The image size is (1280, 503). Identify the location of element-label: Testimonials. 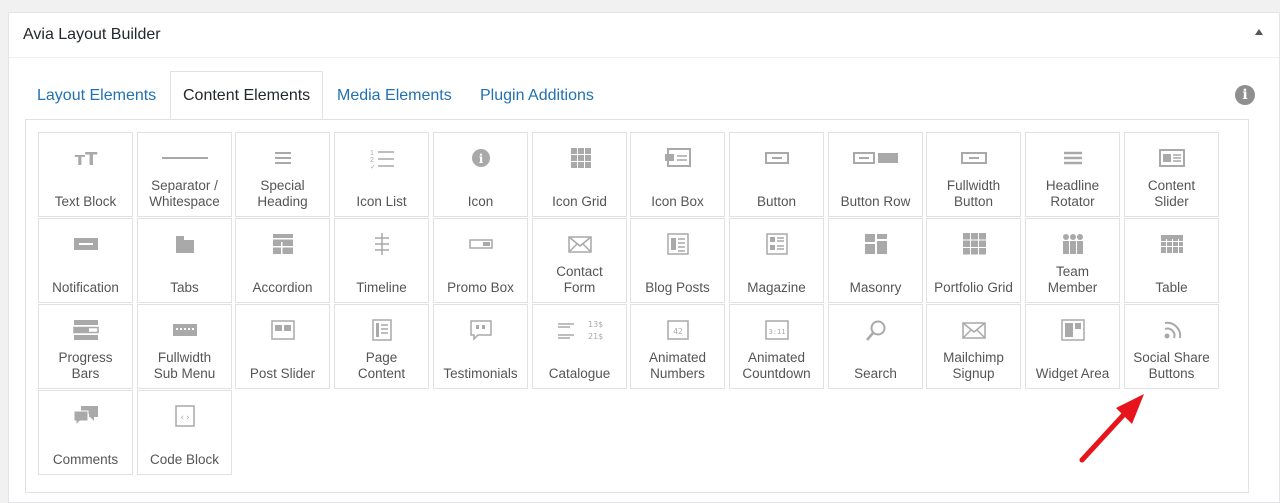
(480, 373).